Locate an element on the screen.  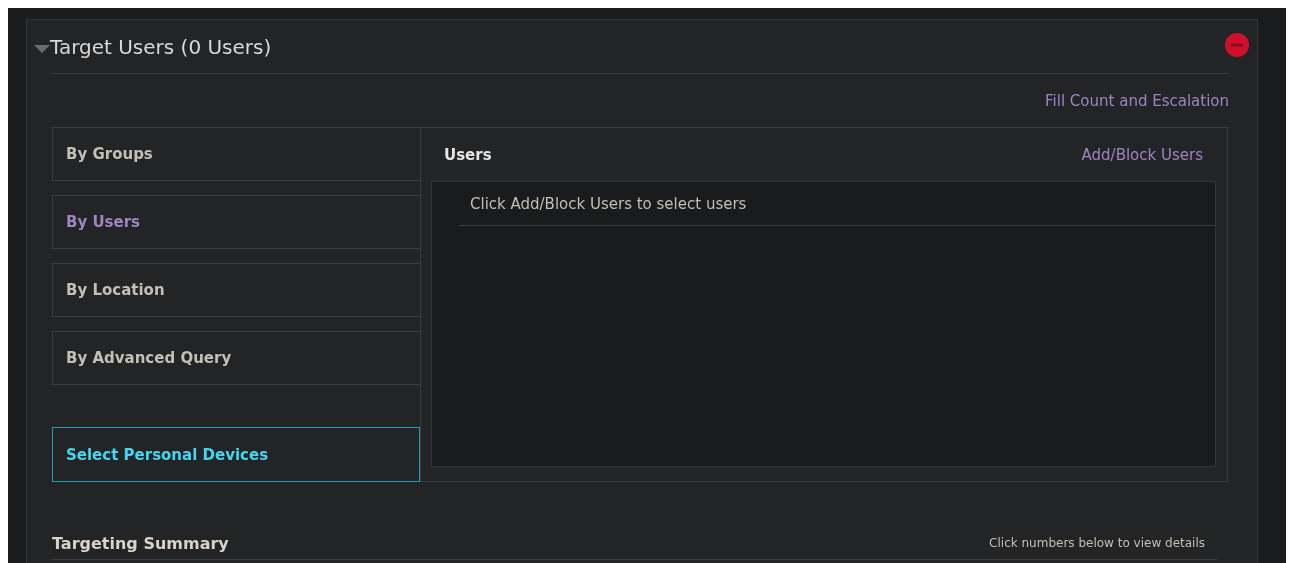
summary-title: Targeting Summary is located at coordinates (140, 543).